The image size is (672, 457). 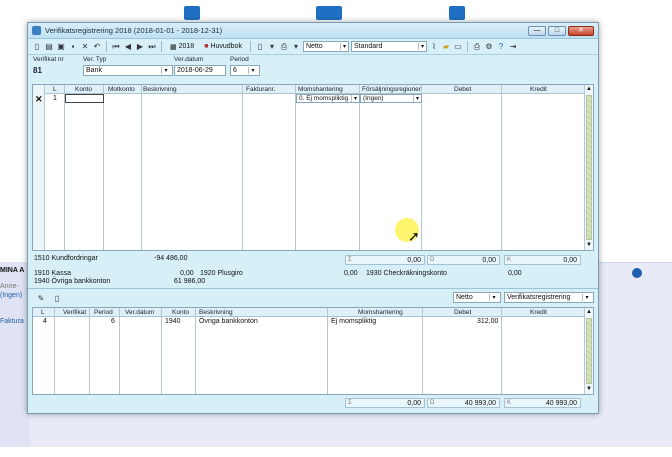 What do you see at coordinates (391, 89) in the screenshot?
I see `col-header-regioner: Försäljningsregioner` at bounding box center [391, 89].